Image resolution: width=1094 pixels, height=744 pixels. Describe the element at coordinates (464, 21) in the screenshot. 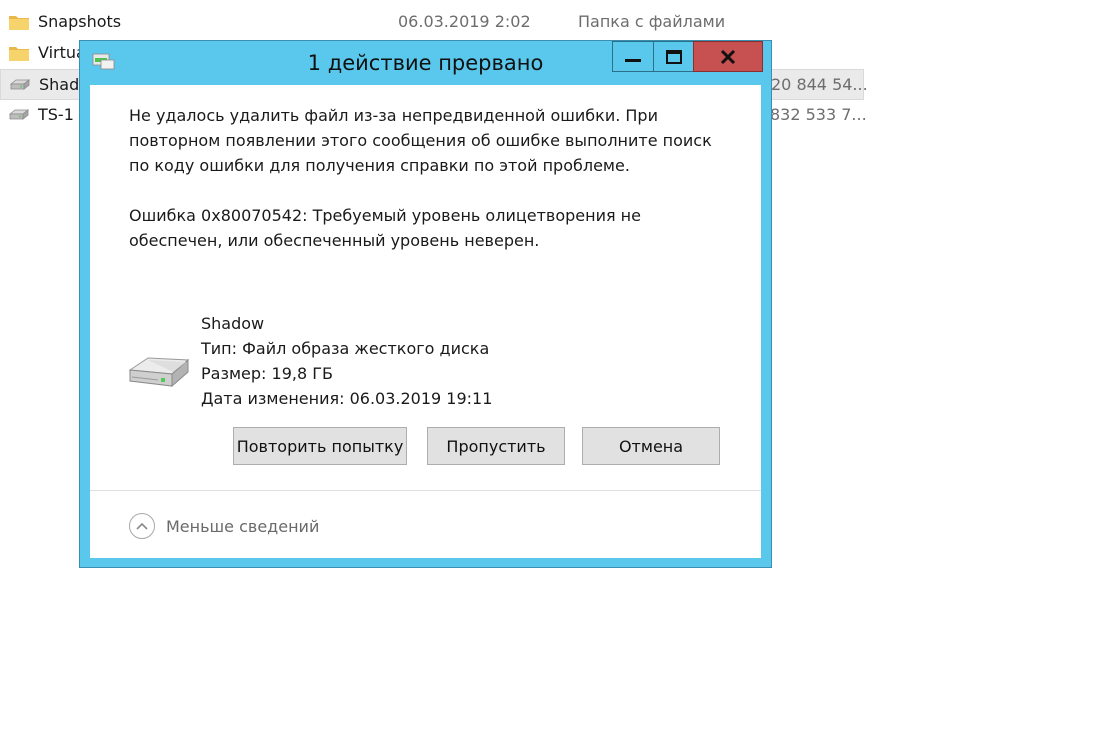

I see `file-date: 06.03.2019 2:02` at that location.